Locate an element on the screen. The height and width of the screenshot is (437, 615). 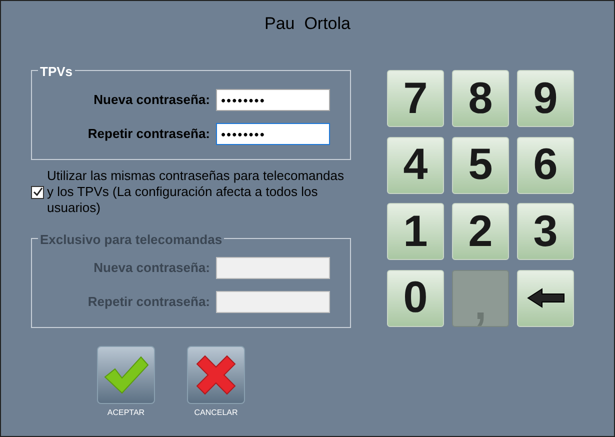
keypad-key: 5 is located at coordinates (480, 165).